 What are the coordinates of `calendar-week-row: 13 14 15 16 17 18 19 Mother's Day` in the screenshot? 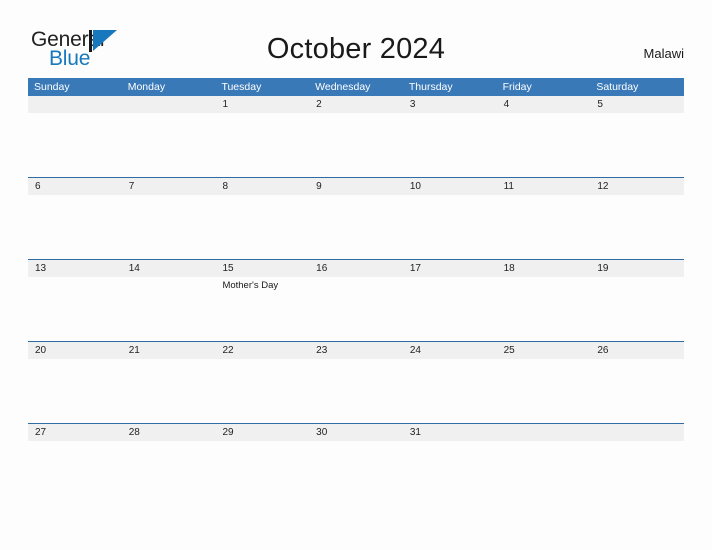 It's located at (356, 300).